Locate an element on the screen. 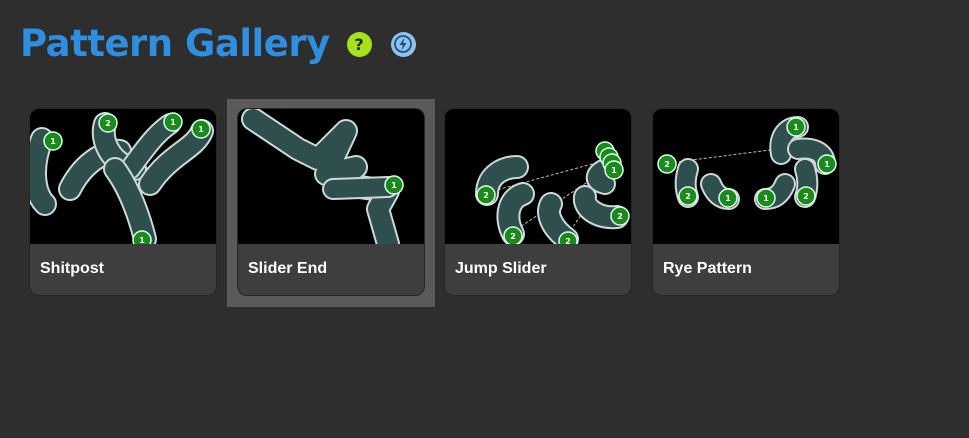  question-circle-icon: ? is located at coordinates (359, 44).